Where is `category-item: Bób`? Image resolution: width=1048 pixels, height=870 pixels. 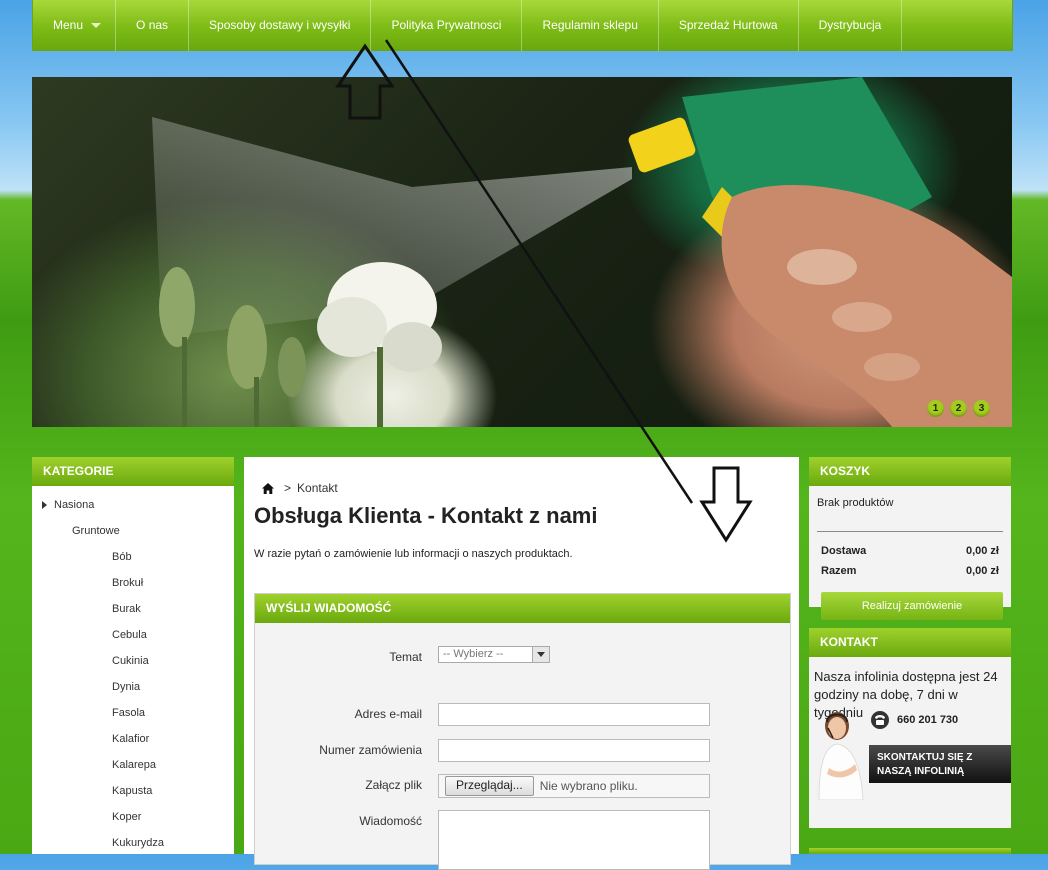
category-item: Bób is located at coordinates (133, 557).